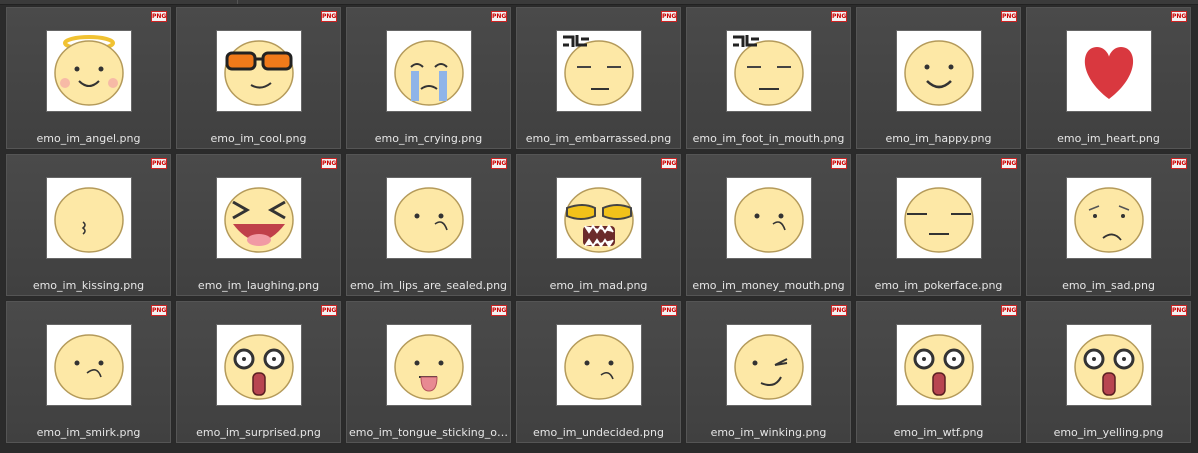 This screenshot has width=1198, height=453. I want to click on file-tile-mad: PNG emo_im_mad.png, so click(598, 225).